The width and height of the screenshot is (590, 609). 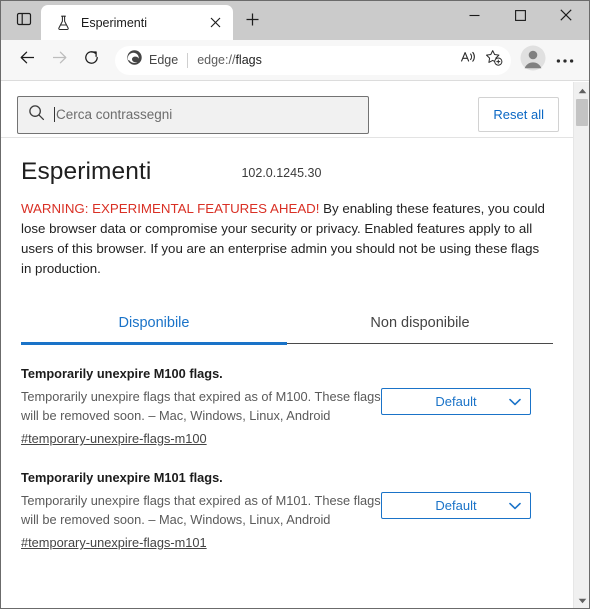 I want to click on search-input: Cerca contrassegni, so click(x=193, y=114).